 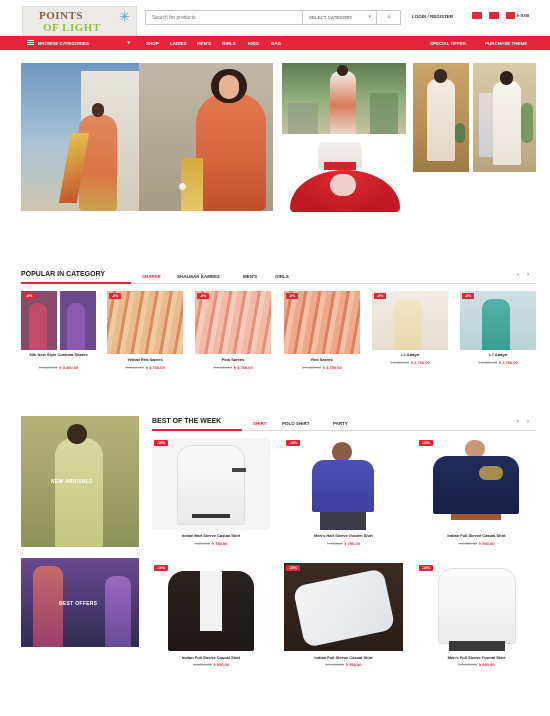 I want to click on inner-tshirt, so click(x=211, y=601).